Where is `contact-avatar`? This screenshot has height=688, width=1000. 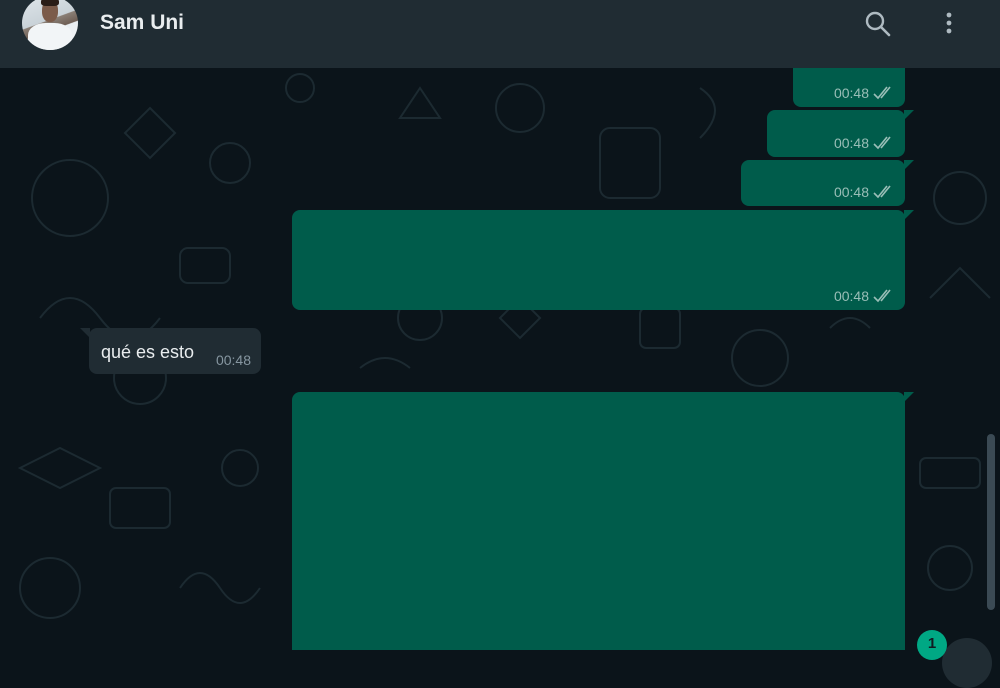 contact-avatar is located at coordinates (50, 25).